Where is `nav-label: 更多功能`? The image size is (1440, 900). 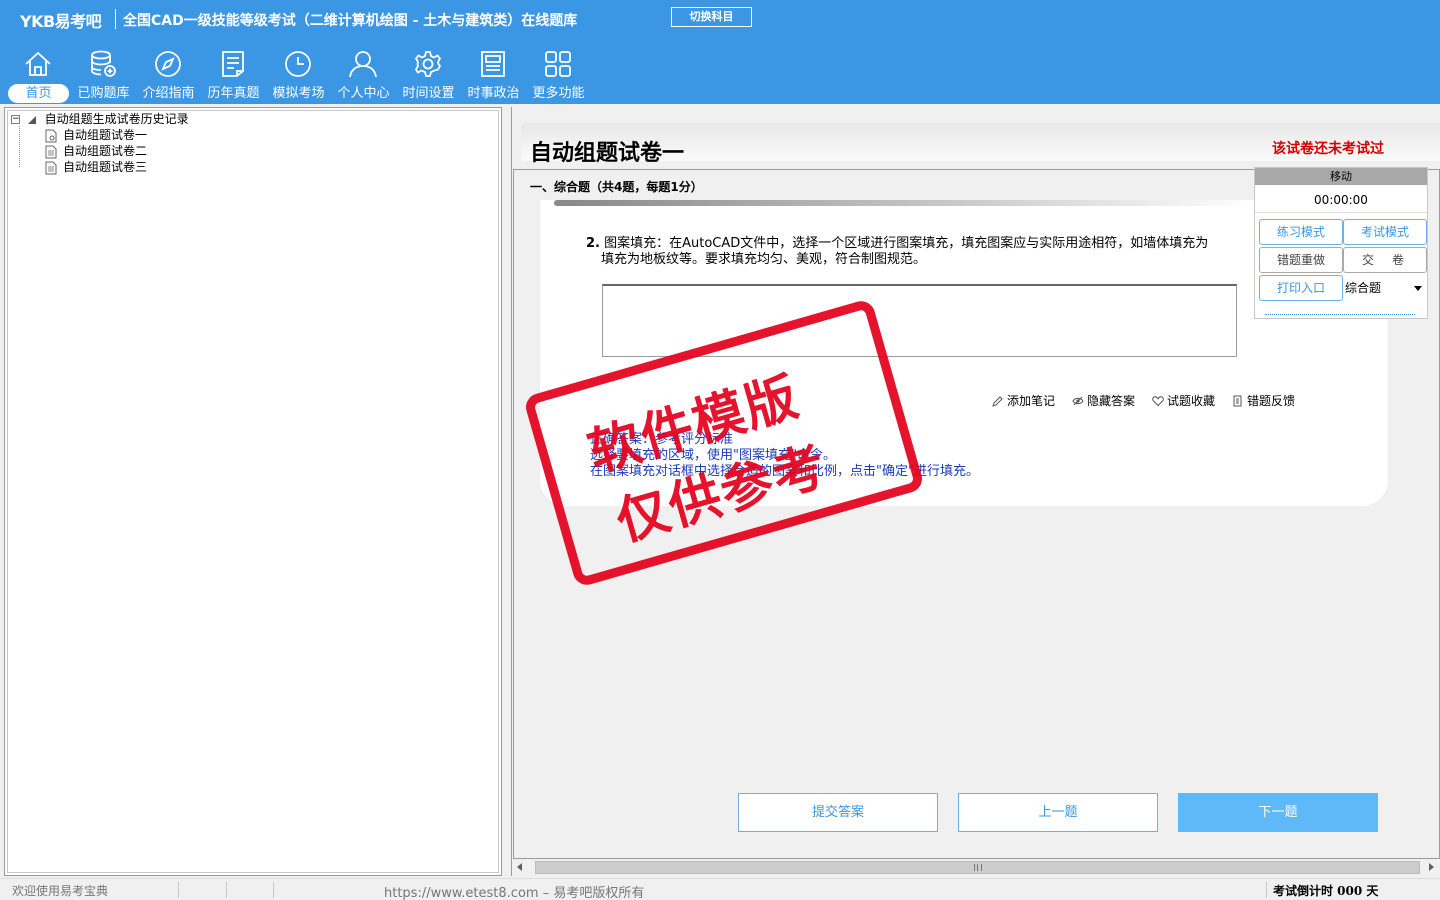
nav-label: 更多功能 is located at coordinates (558, 93).